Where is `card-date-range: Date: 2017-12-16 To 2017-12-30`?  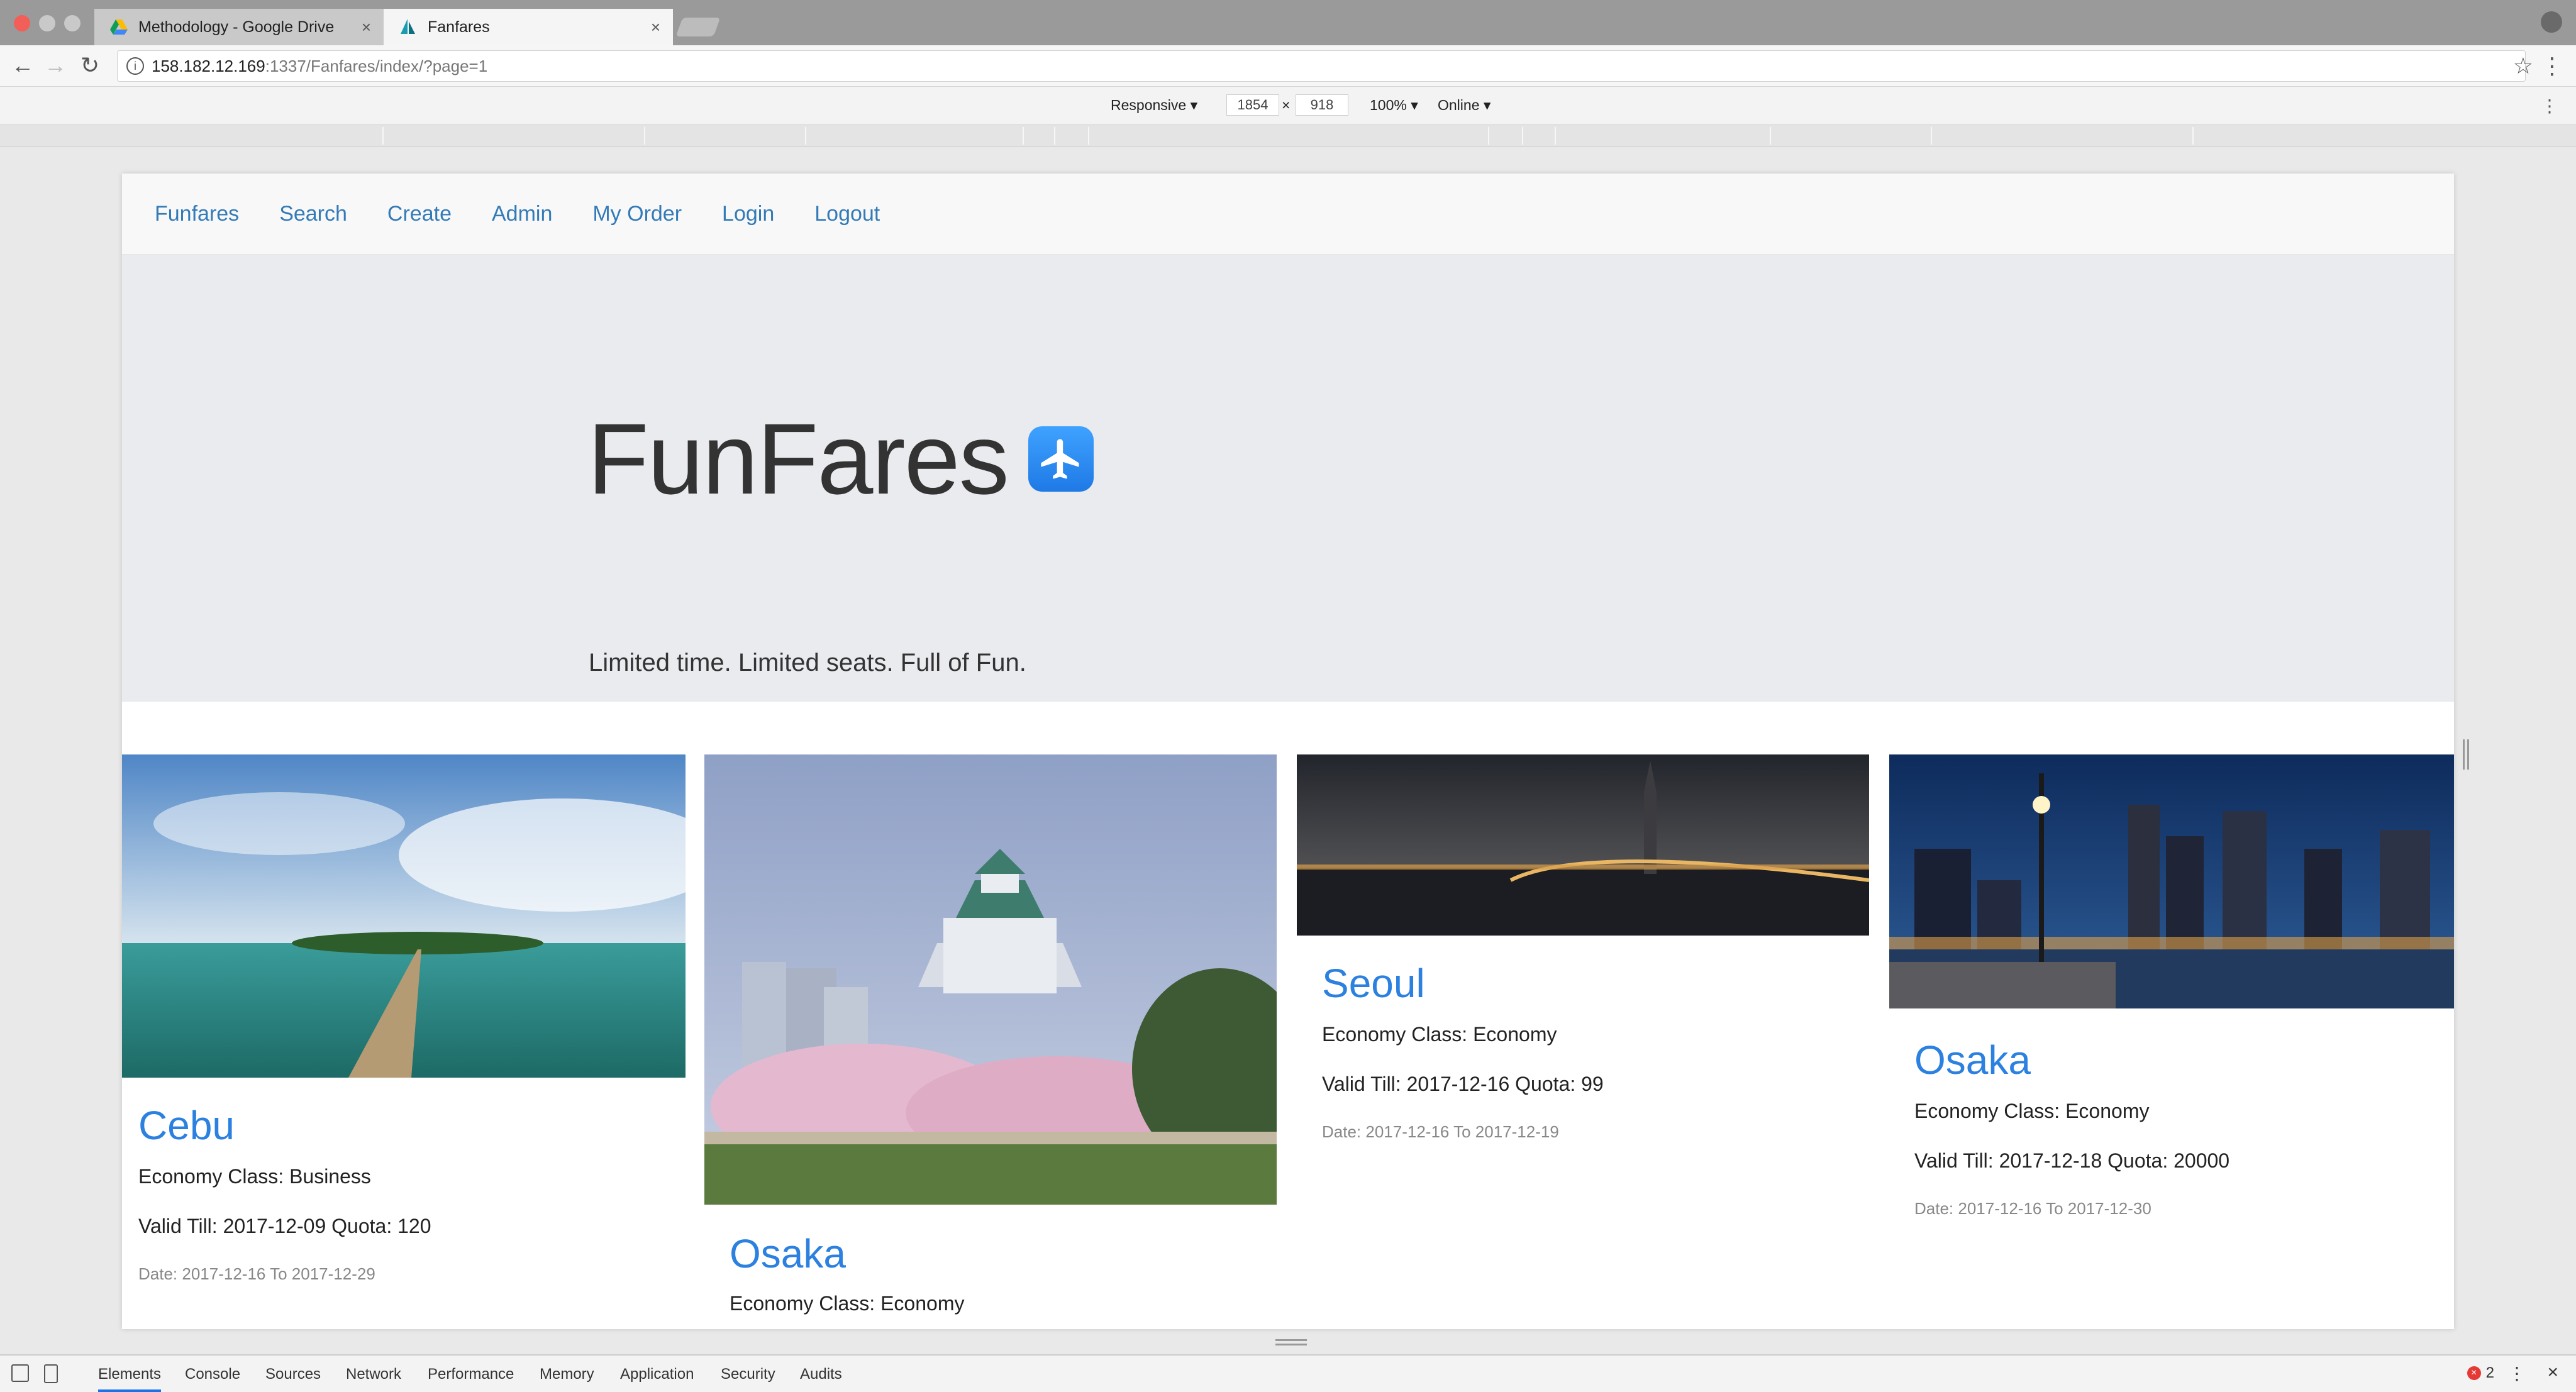
card-date-range: Date: 2017-12-16 To 2017-12-30 is located at coordinates (2032, 1208).